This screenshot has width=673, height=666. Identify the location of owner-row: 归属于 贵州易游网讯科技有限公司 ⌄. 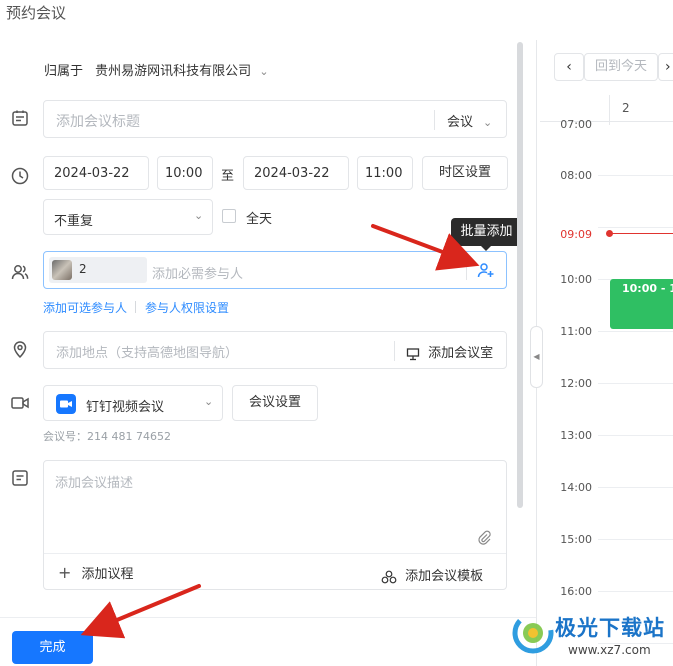
(156, 69).